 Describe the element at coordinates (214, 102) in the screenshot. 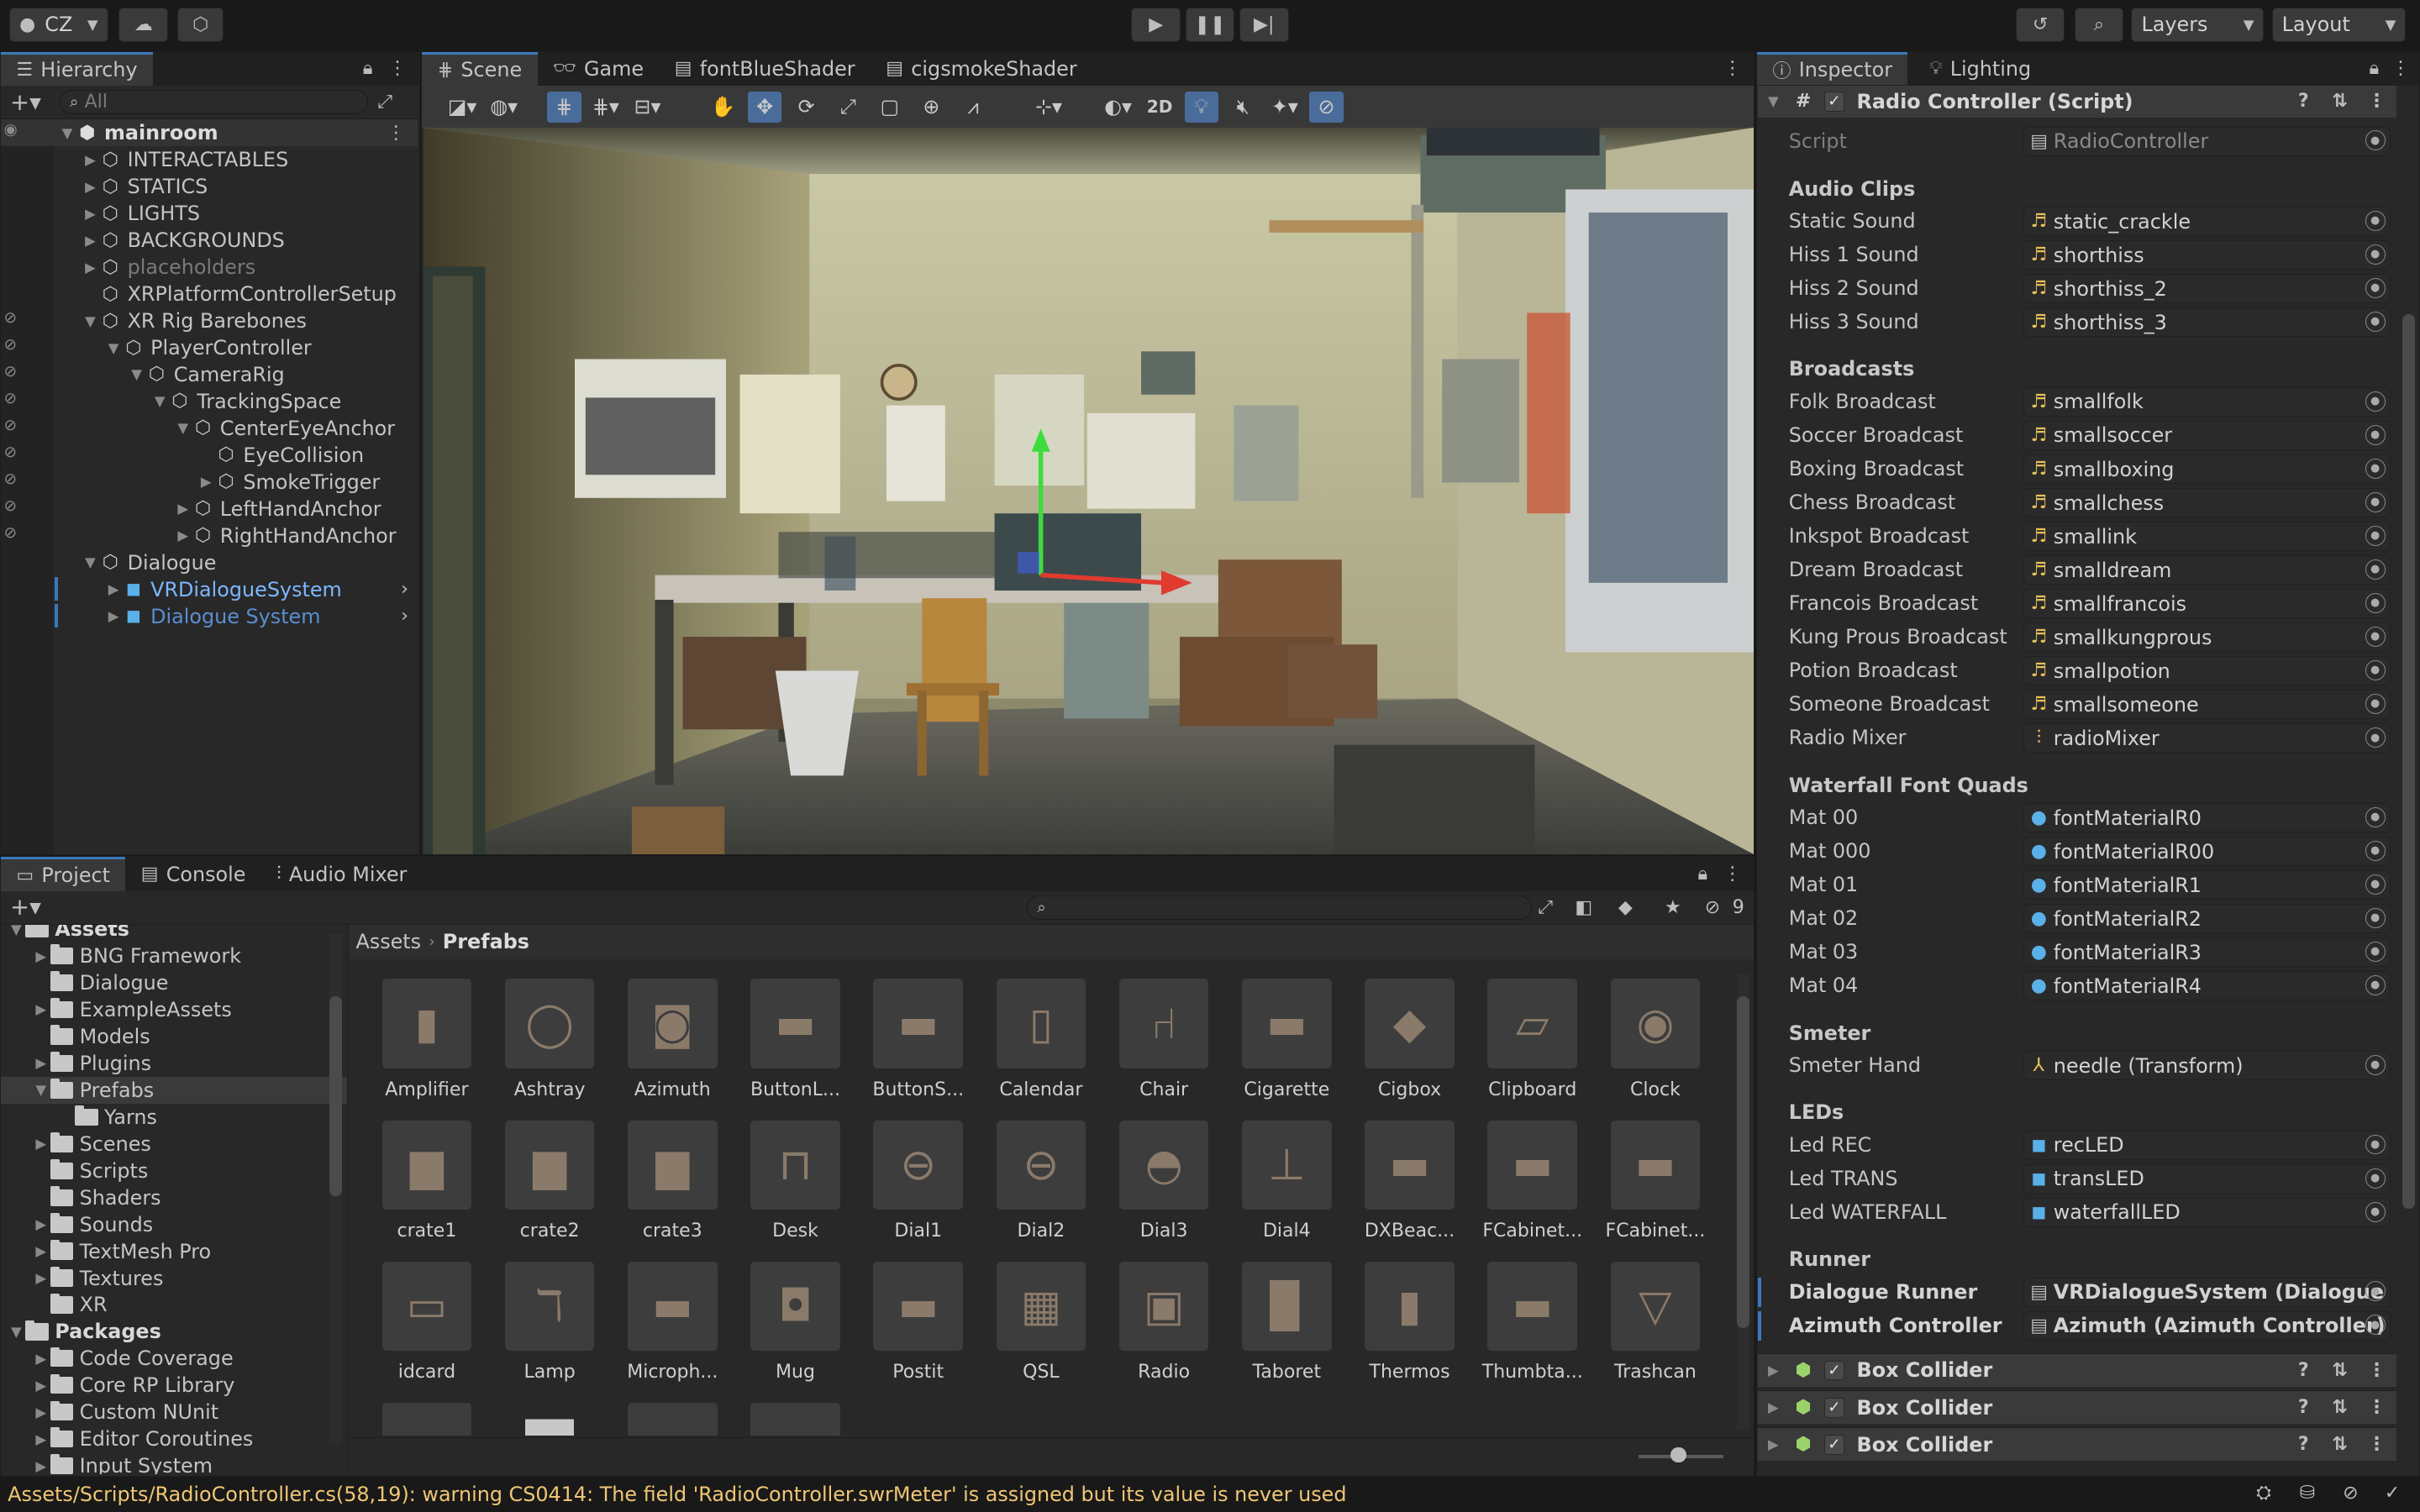

I see `hierarchy-search-input: ⌕ All` at that location.